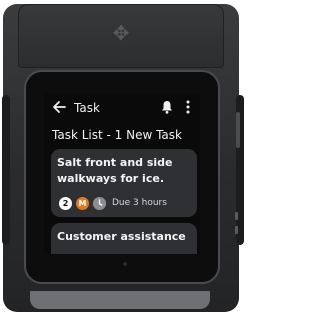 The width and height of the screenshot is (320, 315). I want to click on task-list-heading: Task List - 1 New Task, so click(117, 135).